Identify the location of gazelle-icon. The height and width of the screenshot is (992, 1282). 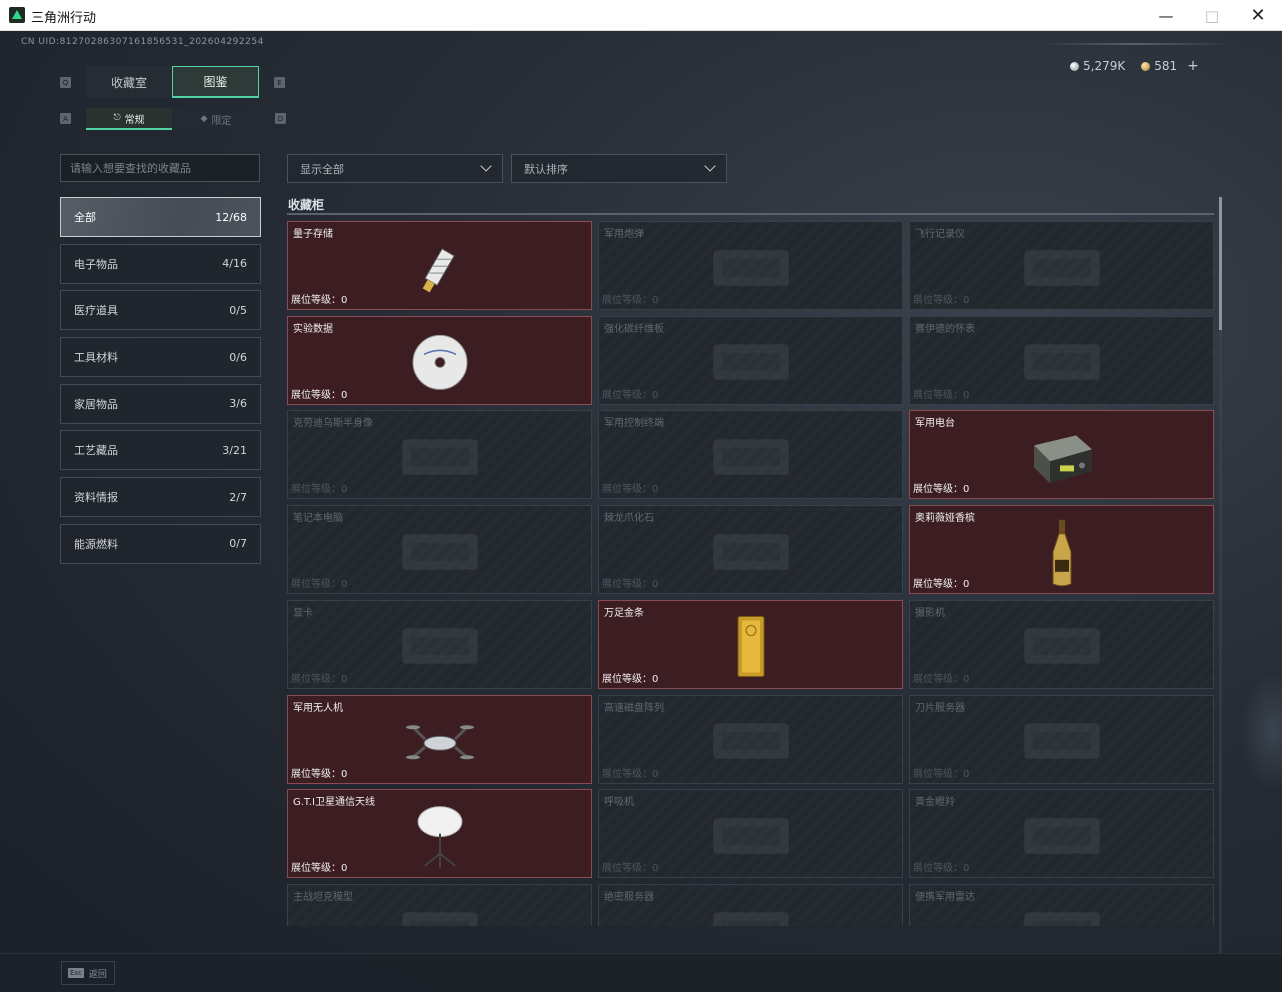
(1062, 836).